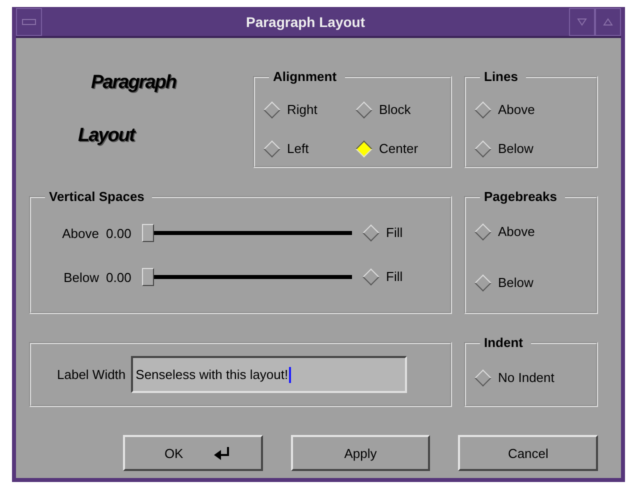 This screenshot has width=629, height=488. I want to click on slider-label: Below, so click(80, 277).